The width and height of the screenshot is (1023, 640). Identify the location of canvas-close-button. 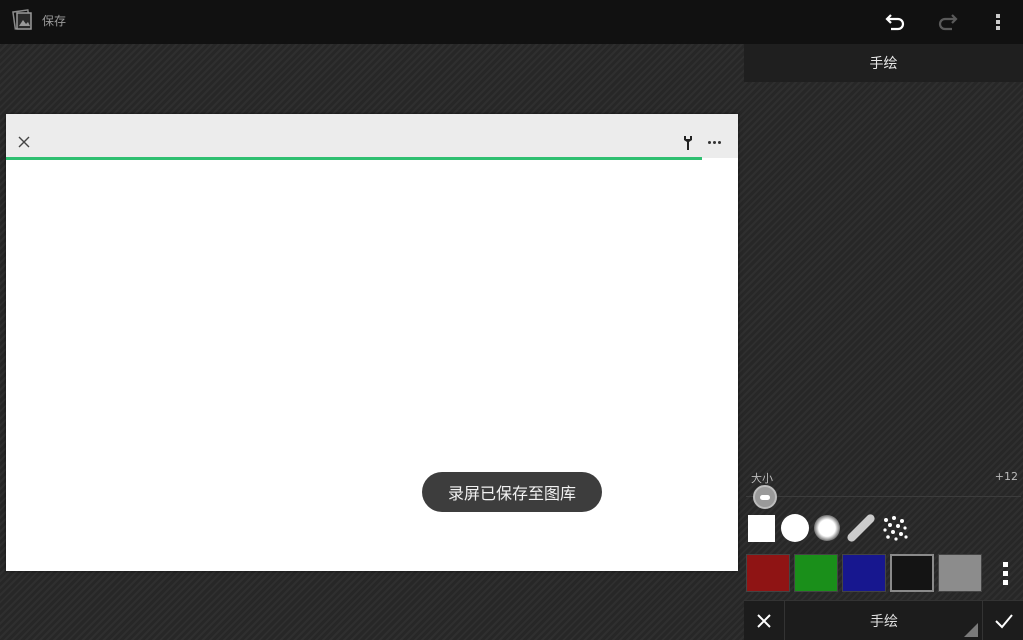
(24, 142).